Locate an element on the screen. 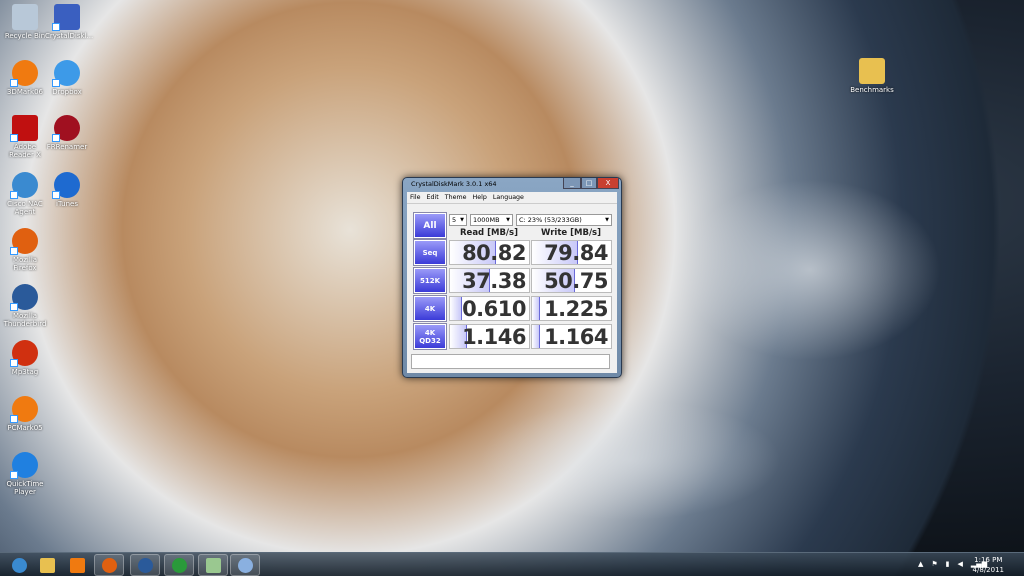  desktop-icon-quicktime-player: QuickTime Player is located at coordinates (25, 474).